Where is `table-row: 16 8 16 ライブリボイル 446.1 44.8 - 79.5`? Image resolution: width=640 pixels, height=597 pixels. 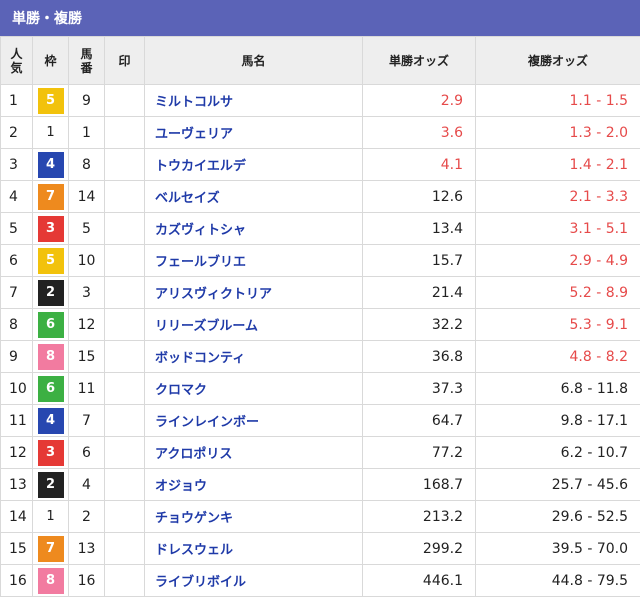
table-row: 16 8 16 ライブリボイル 446.1 44.8 - 79.5 is located at coordinates (320, 580).